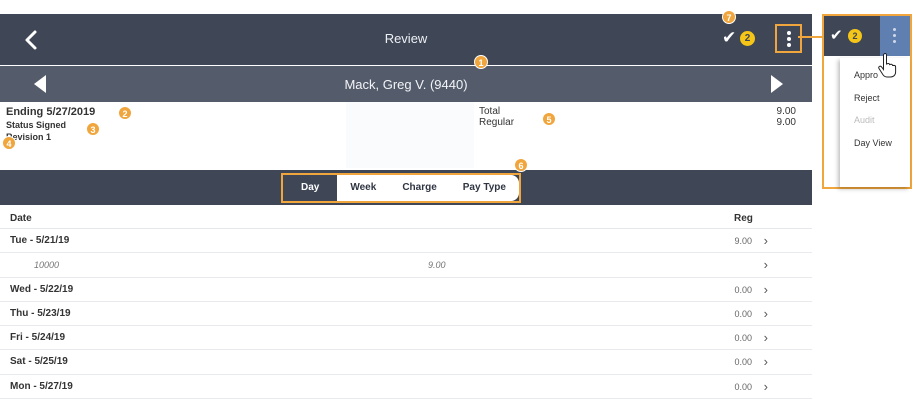 Image resolution: width=914 pixels, height=418 pixels. What do you see at coordinates (481, 62) in the screenshot?
I see `callout-badge: 1` at bounding box center [481, 62].